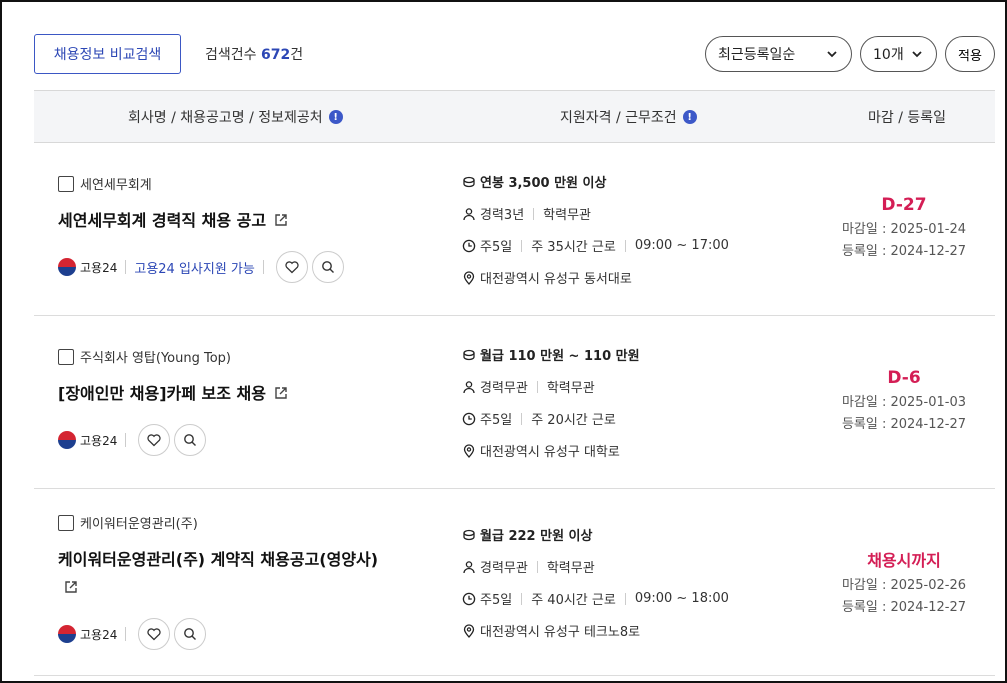  I want to click on header-conditions: 지원자격 / 근무조건!, so click(628, 117).